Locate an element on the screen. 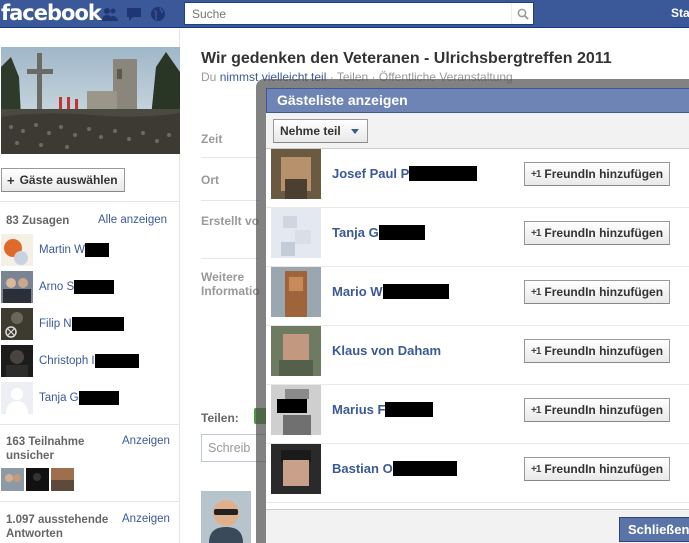 This screenshot has width=689, height=543. guest-name: Marius F is located at coordinates (383, 409).